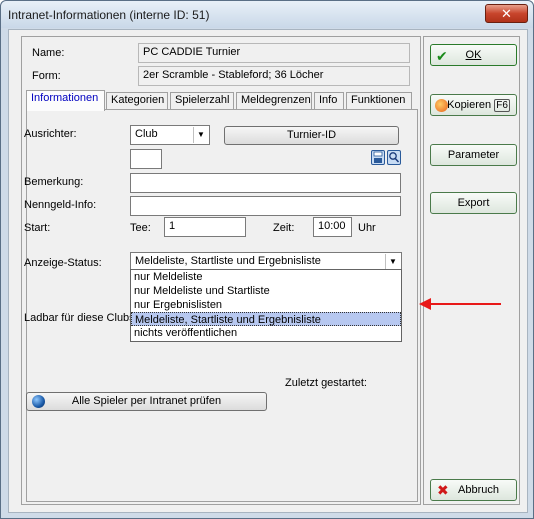  What do you see at coordinates (502, 105) in the screenshot?
I see `kopieren-shortcut: F6` at bounding box center [502, 105].